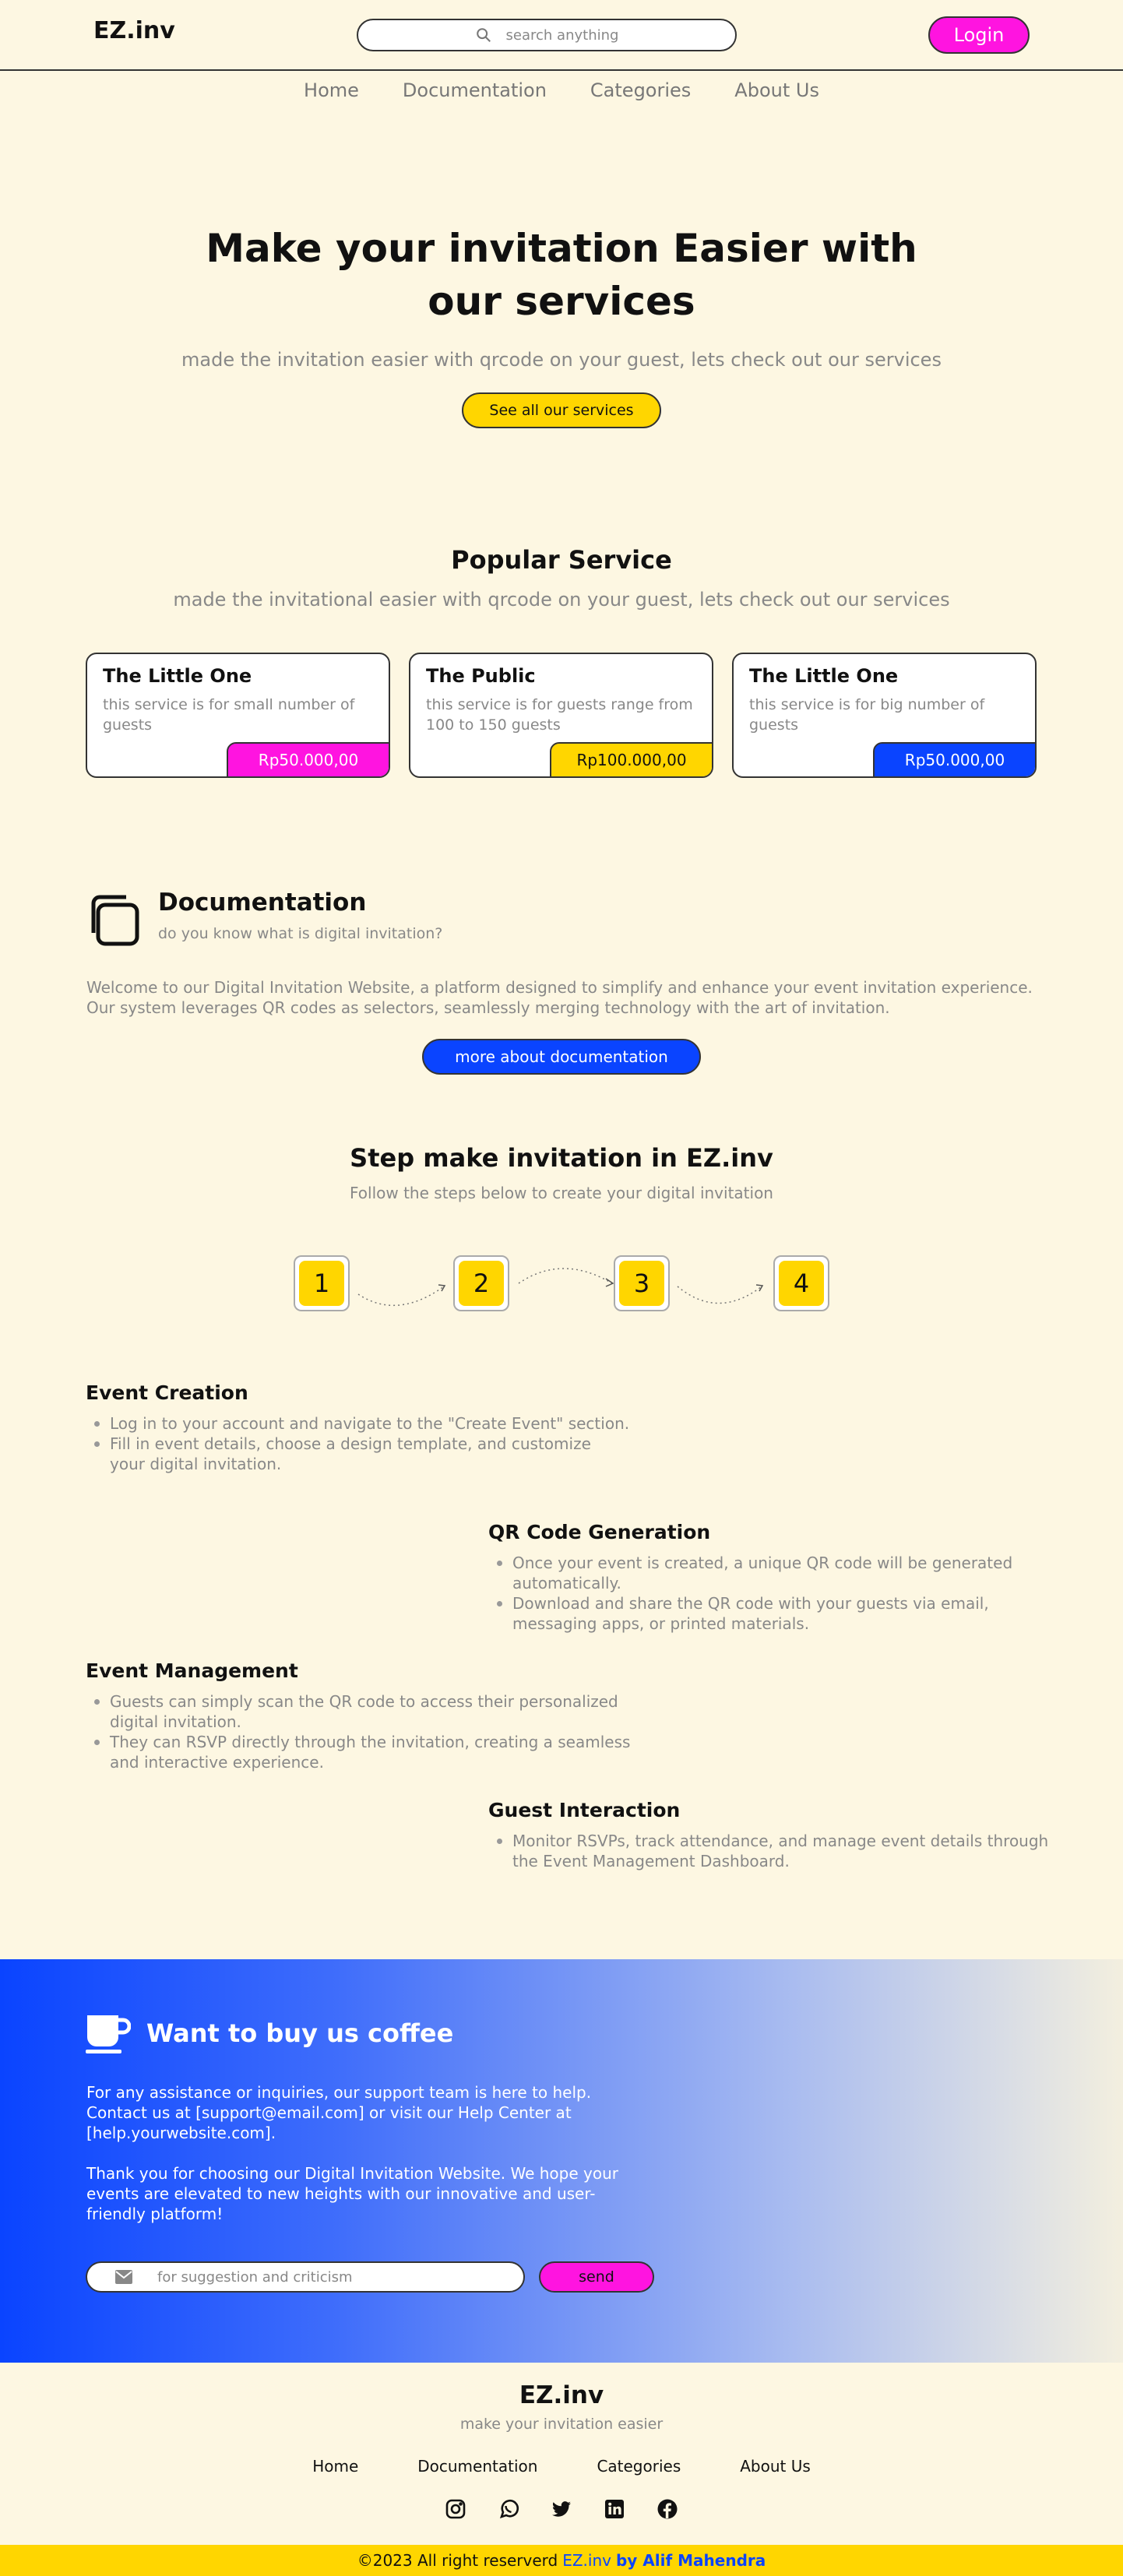 Image resolution: width=1123 pixels, height=2576 pixels. I want to click on search-input: search anything, so click(547, 35).